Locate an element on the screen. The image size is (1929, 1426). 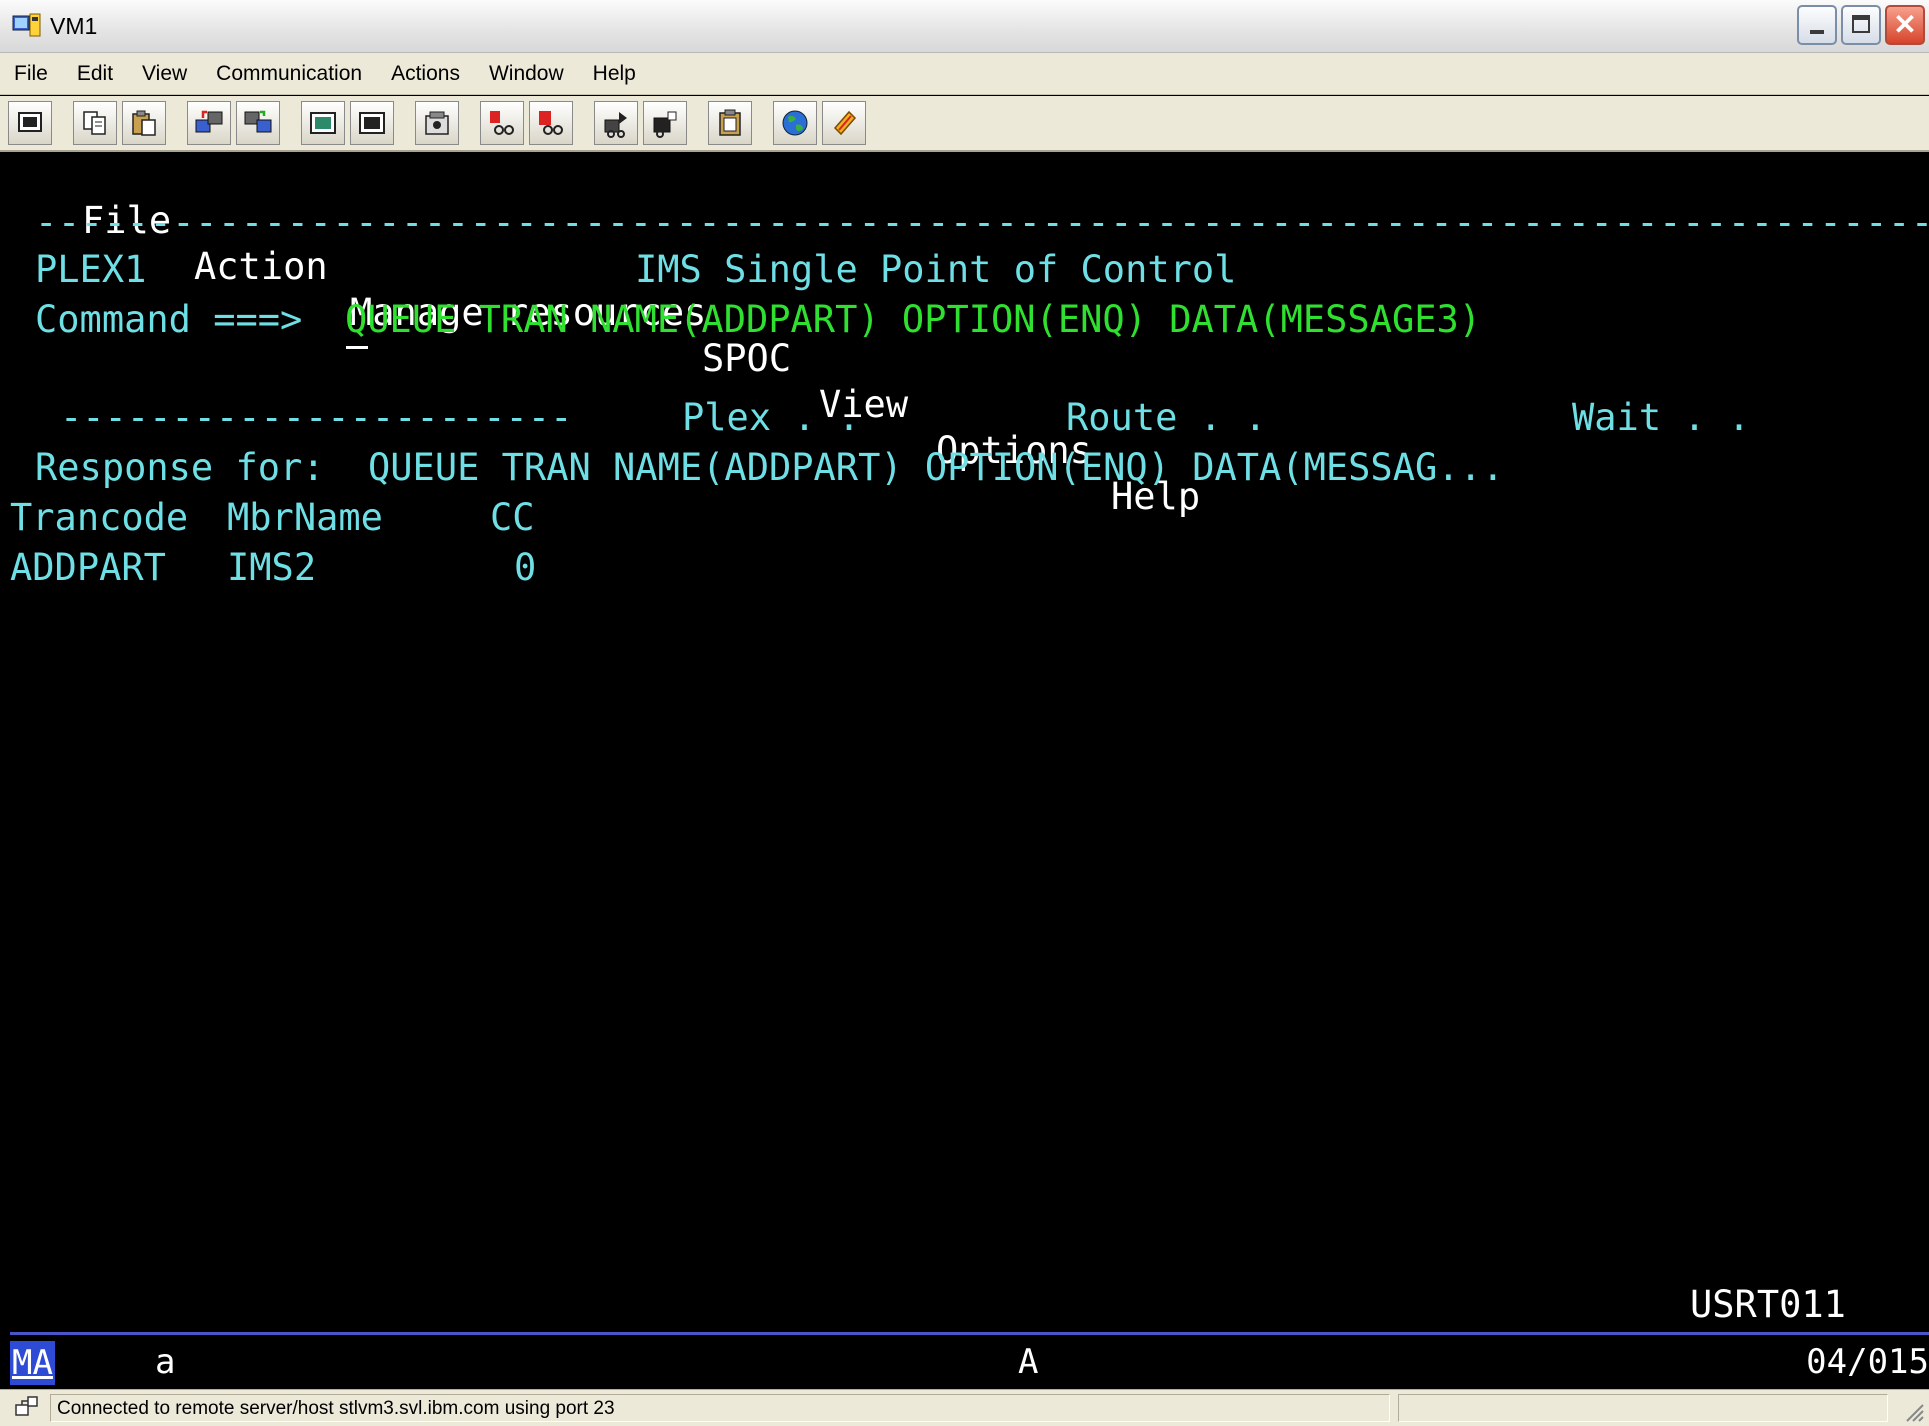
disconnect-icon is located at coordinates (615, 125).